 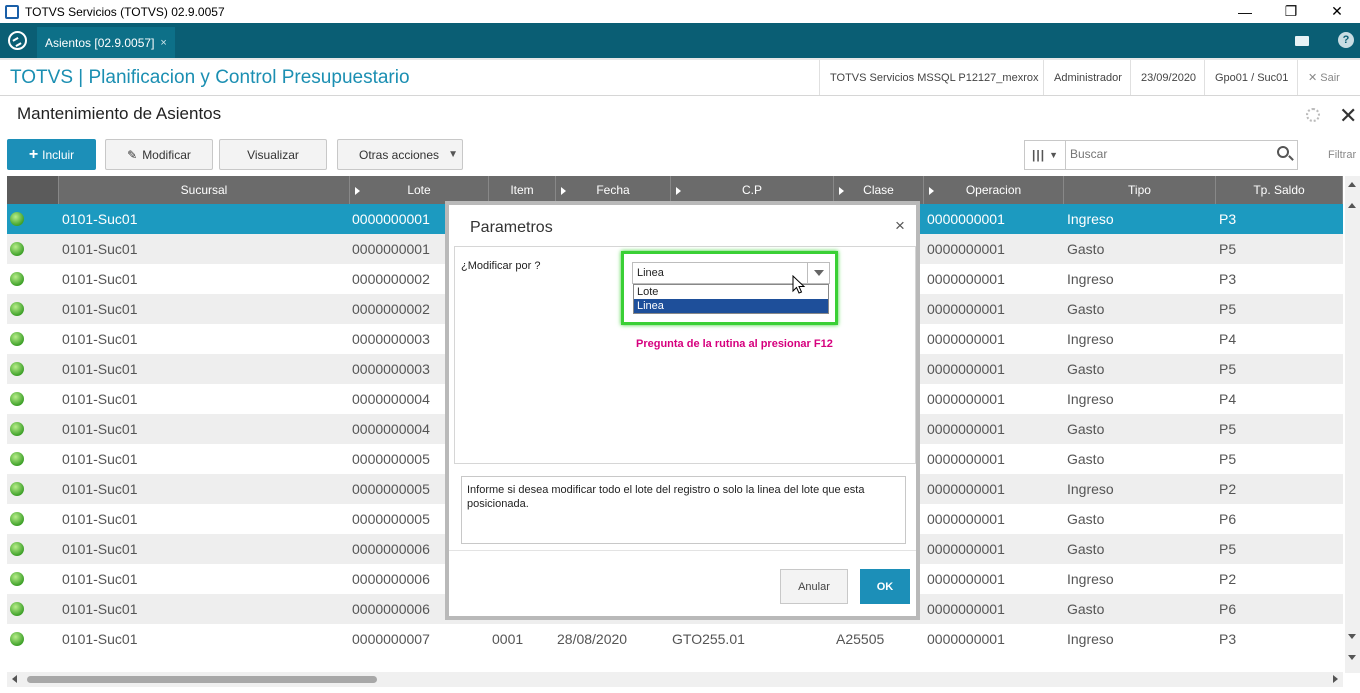 What do you see at coordinates (1228, 549) in the screenshot?
I see `cell-tp-saldo: P5` at bounding box center [1228, 549].